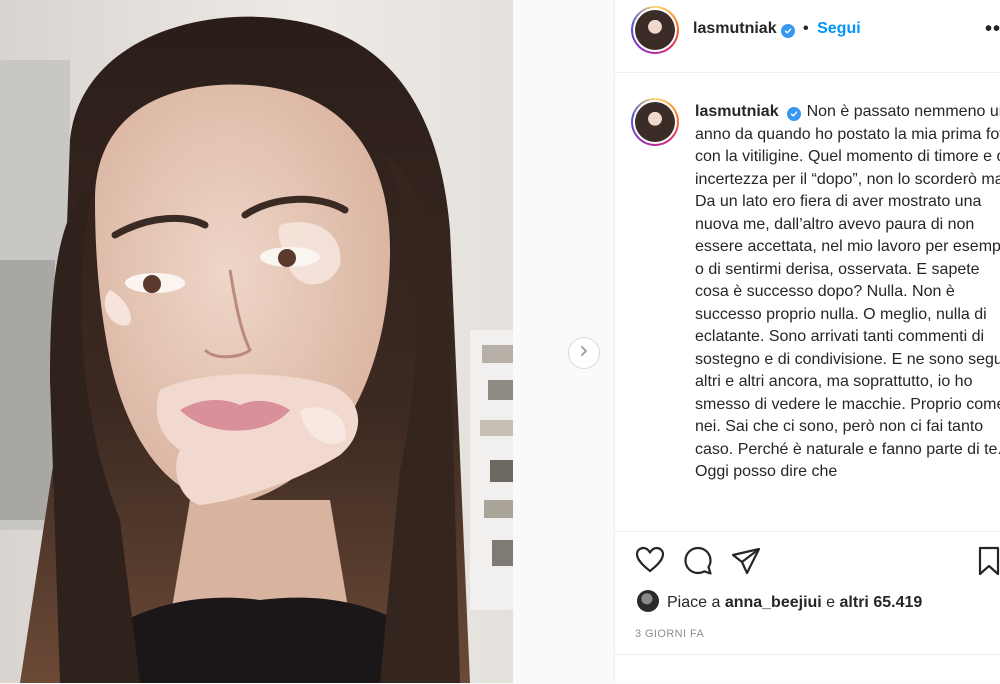 The width and height of the screenshot is (1000, 684). What do you see at coordinates (988, 563) in the screenshot?
I see `bookmark-icon` at bounding box center [988, 563].